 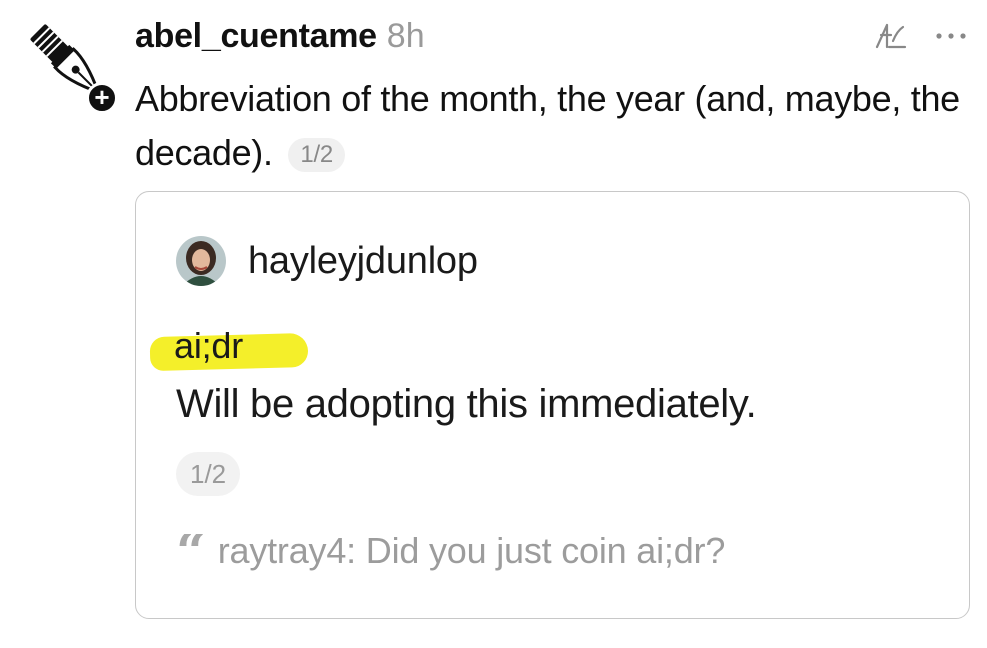 What do you see at coordinates (405, 35) in the screenshot?
I see `timestamp: 8h` at bounding box center [405, 35].